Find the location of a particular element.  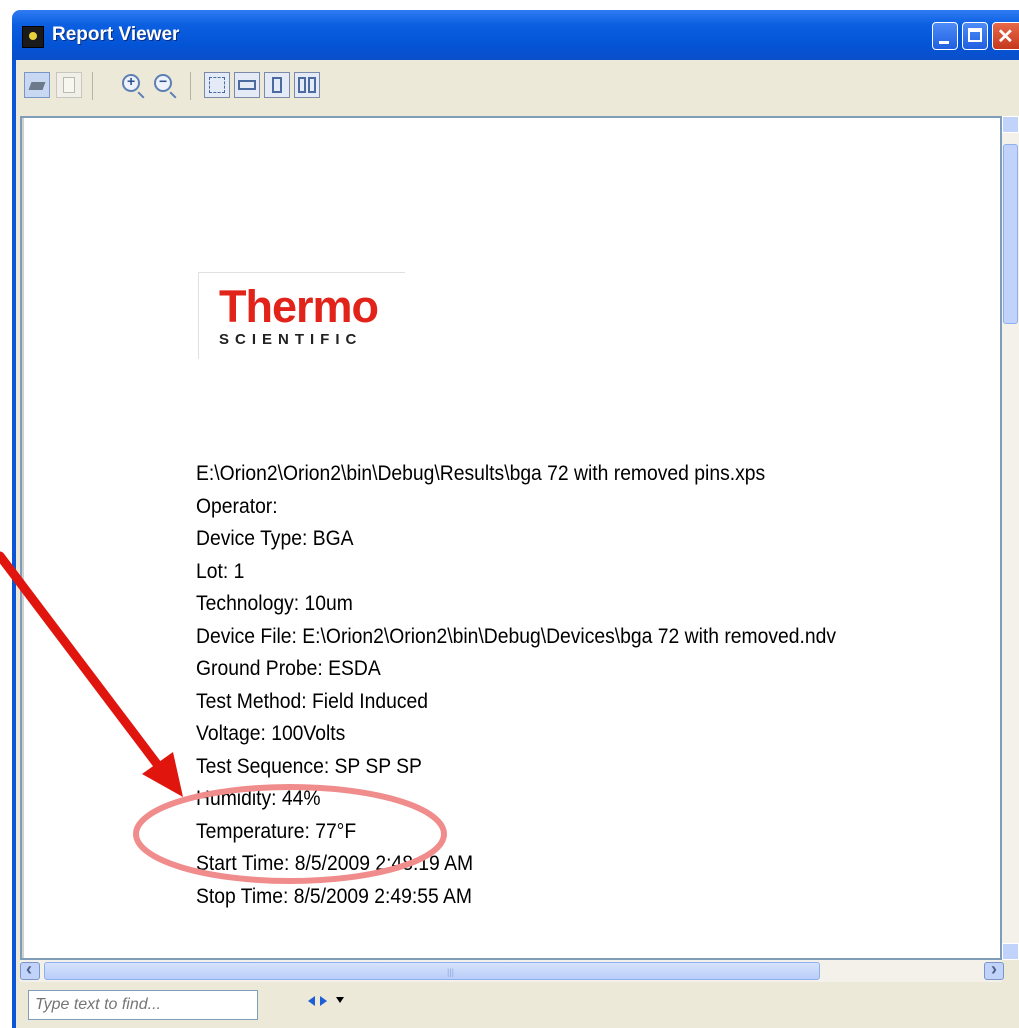

two-pages-icon is located at coordinates (307, 85).